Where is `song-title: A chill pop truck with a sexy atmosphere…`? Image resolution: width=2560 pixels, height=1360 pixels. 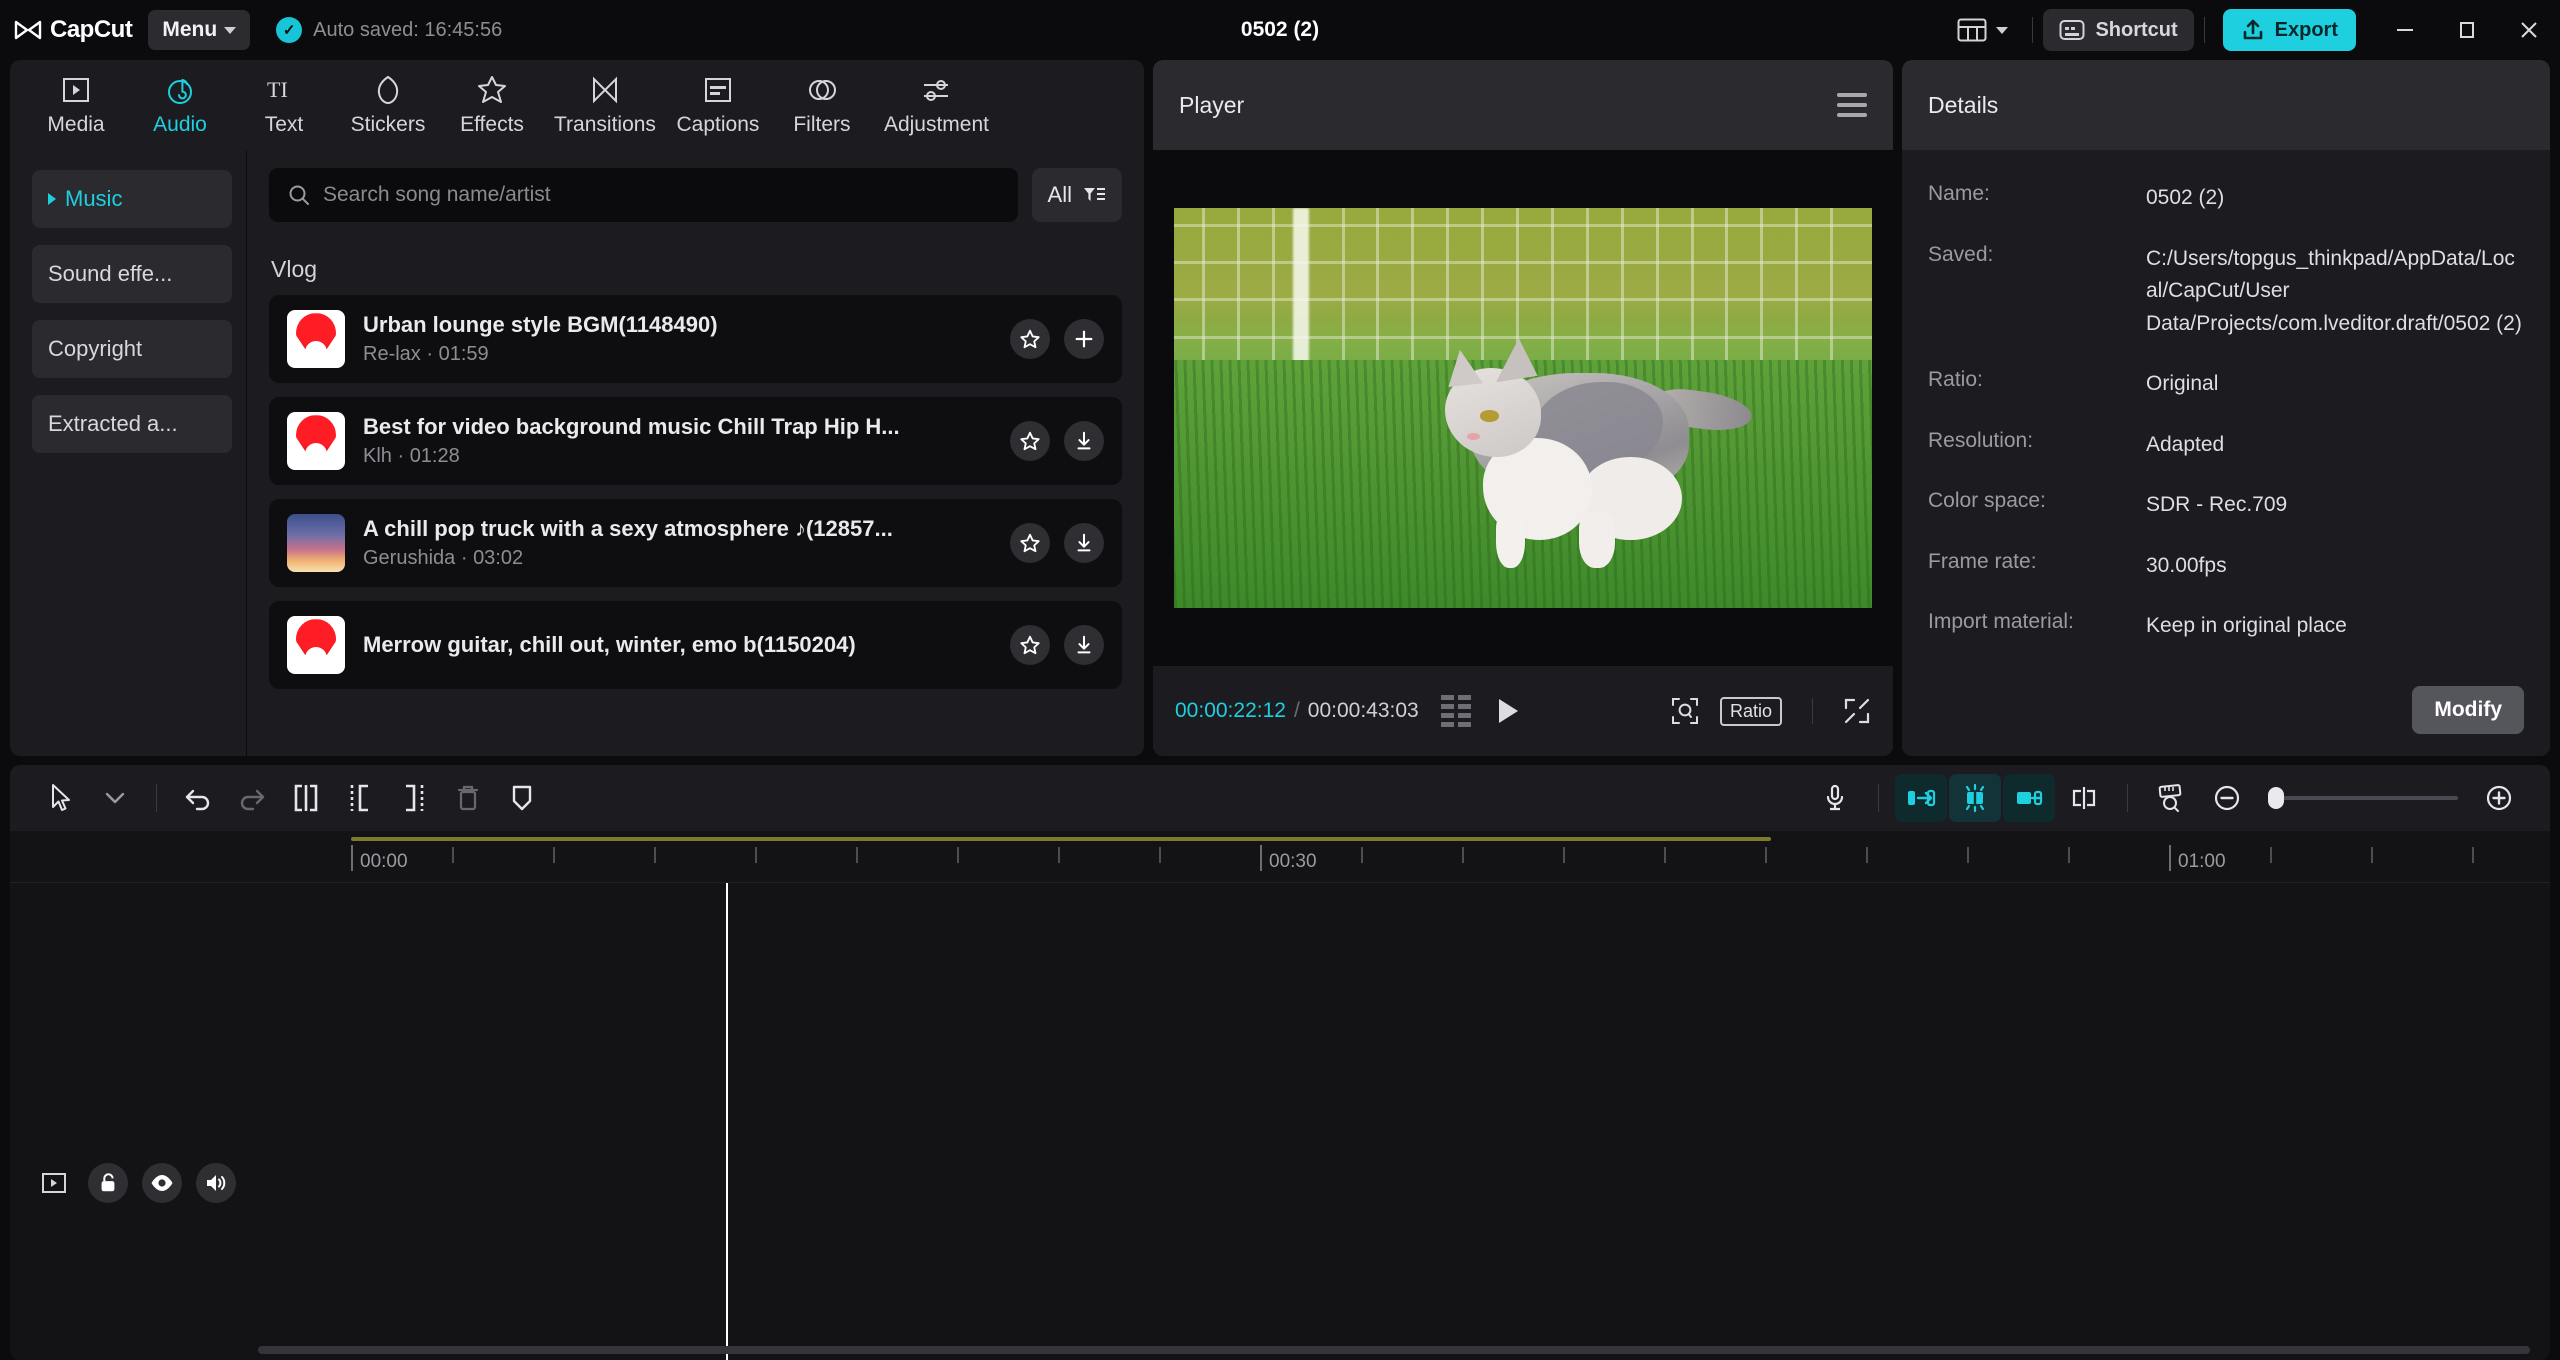 song-title: A chill pop truck with a sexy atmosphere… is located at coordinates (628, 528).